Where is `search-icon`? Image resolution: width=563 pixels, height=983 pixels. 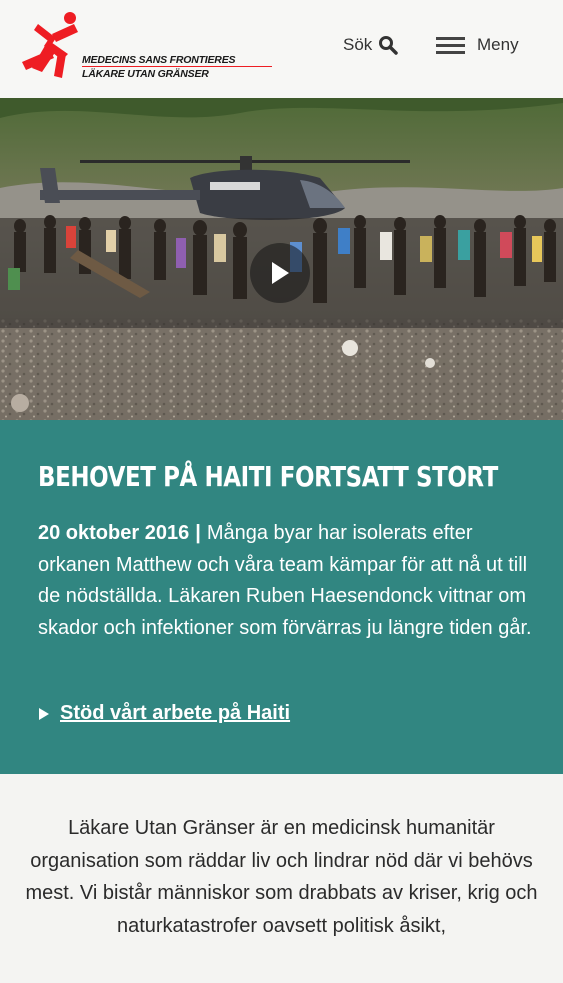
search-icon is located at coordinates (389, 45).